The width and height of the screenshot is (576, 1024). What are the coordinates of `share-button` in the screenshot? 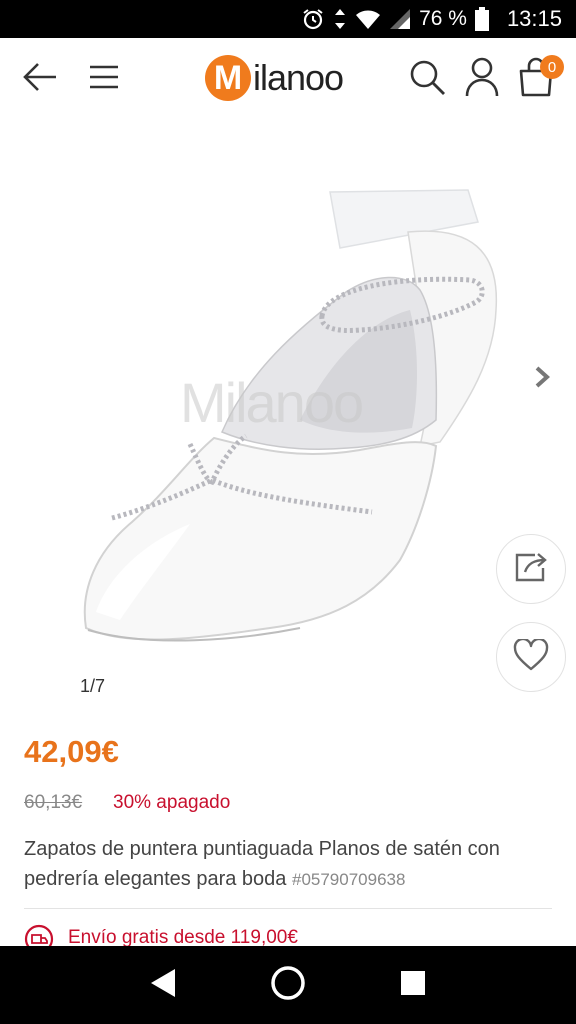 It's located at (531, 569).